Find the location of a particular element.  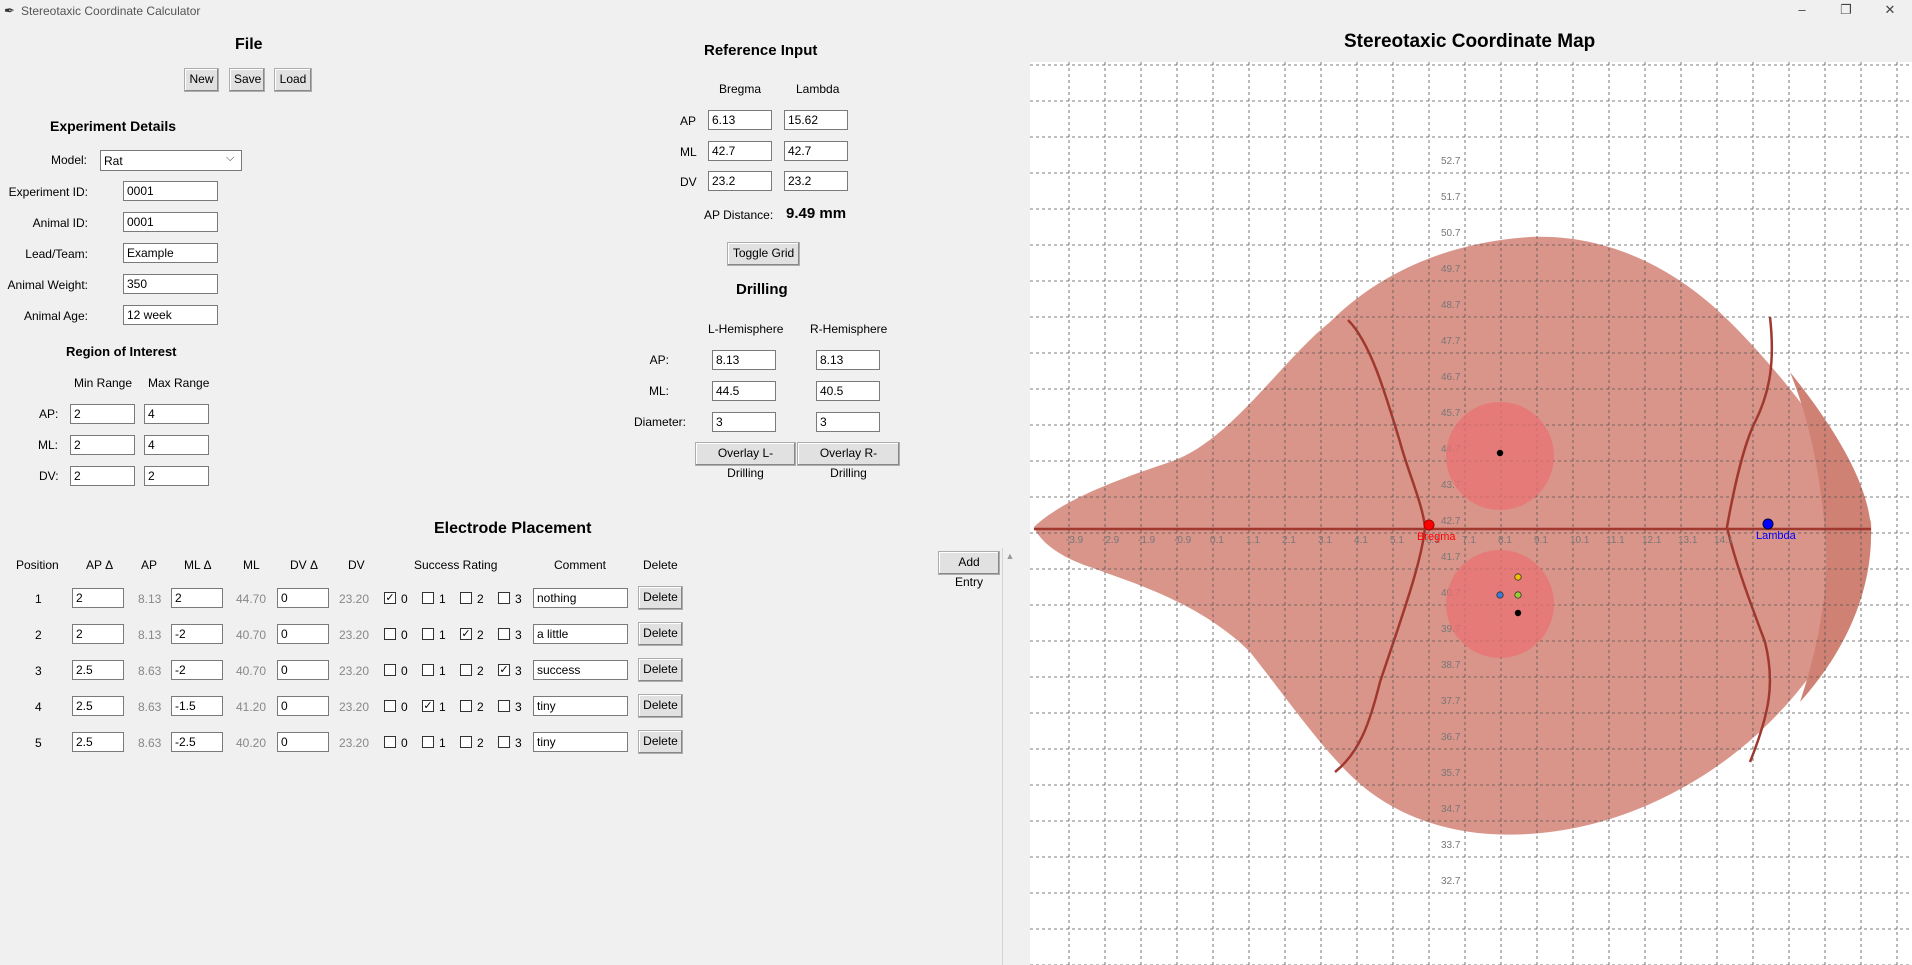

roi-dv-min-input: 2 is located at coordinates (102, 476).